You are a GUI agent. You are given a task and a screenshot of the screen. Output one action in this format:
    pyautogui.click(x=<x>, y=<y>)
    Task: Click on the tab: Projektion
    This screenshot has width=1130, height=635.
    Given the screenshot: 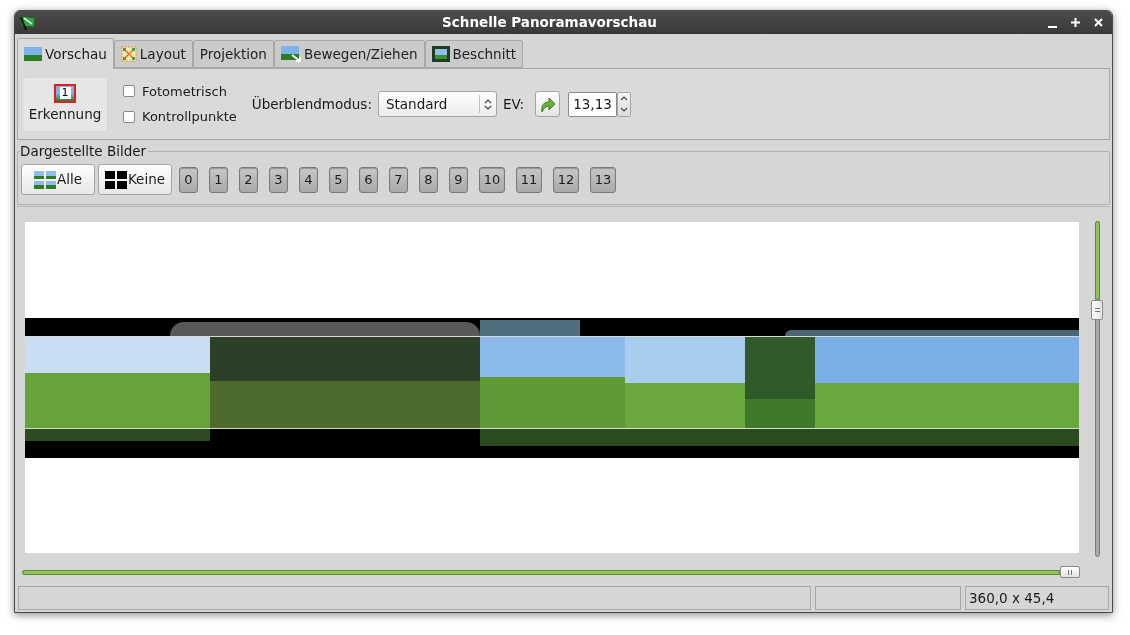 What is the action you would take?
    pyautogui.click(x=233, y=54)
    